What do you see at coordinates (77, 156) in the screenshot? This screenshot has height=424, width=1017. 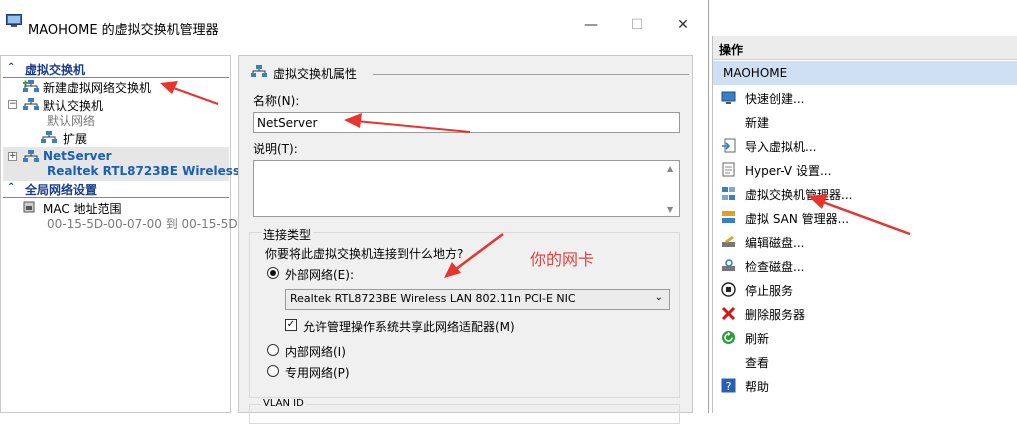 I see `tree-item-netserver: NetServer` at bounding box center [77, 156].